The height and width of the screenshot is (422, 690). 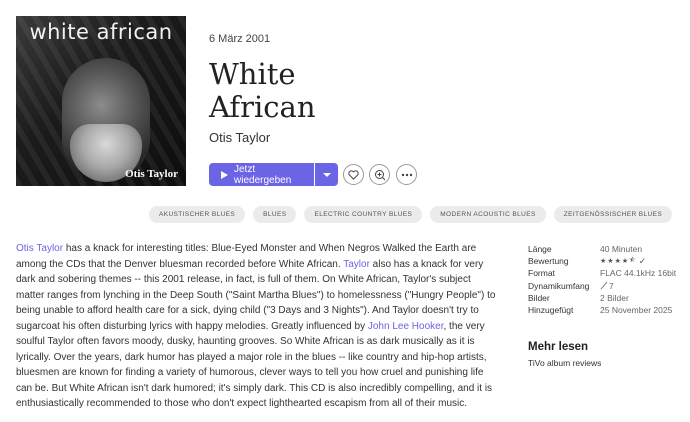 I want to click on heart-icon, so click(x=353, y=174).